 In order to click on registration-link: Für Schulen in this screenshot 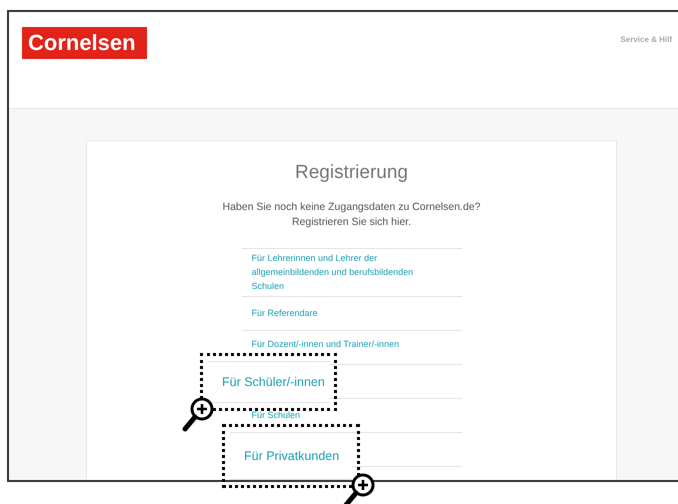, I will do `click(276, 415)`.